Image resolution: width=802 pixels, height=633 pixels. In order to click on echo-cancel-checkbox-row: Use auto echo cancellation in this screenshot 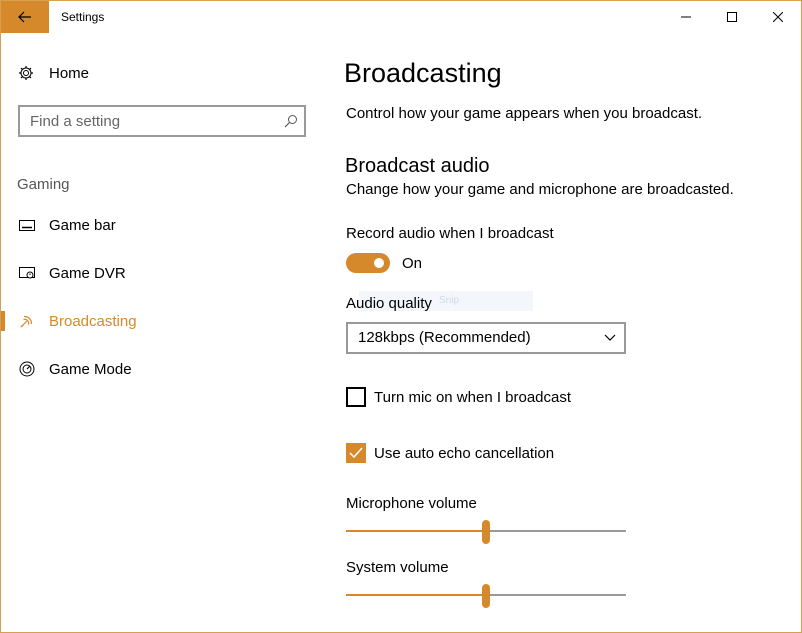, I will do `click(450, 453)`.